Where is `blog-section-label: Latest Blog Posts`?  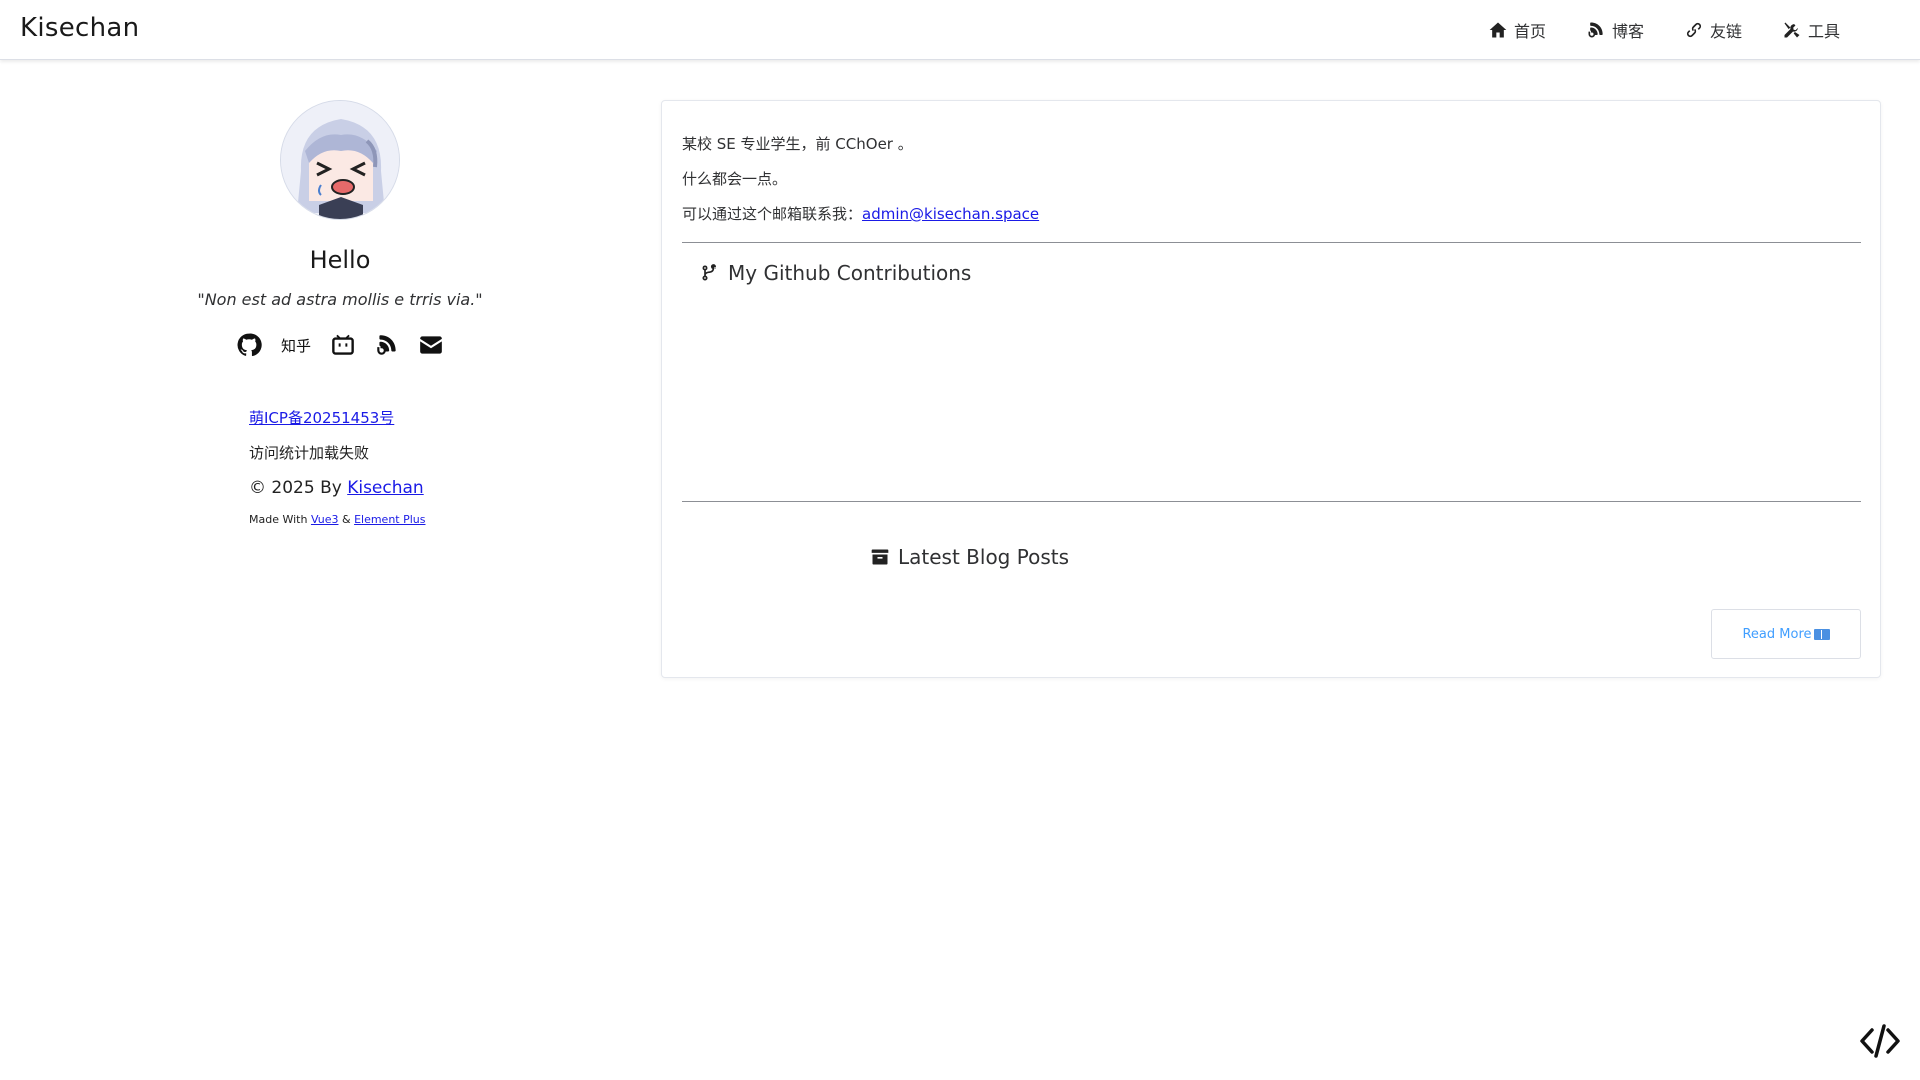
blog-section-label: Latest Blog Posts is located at coordinates (983, 557).